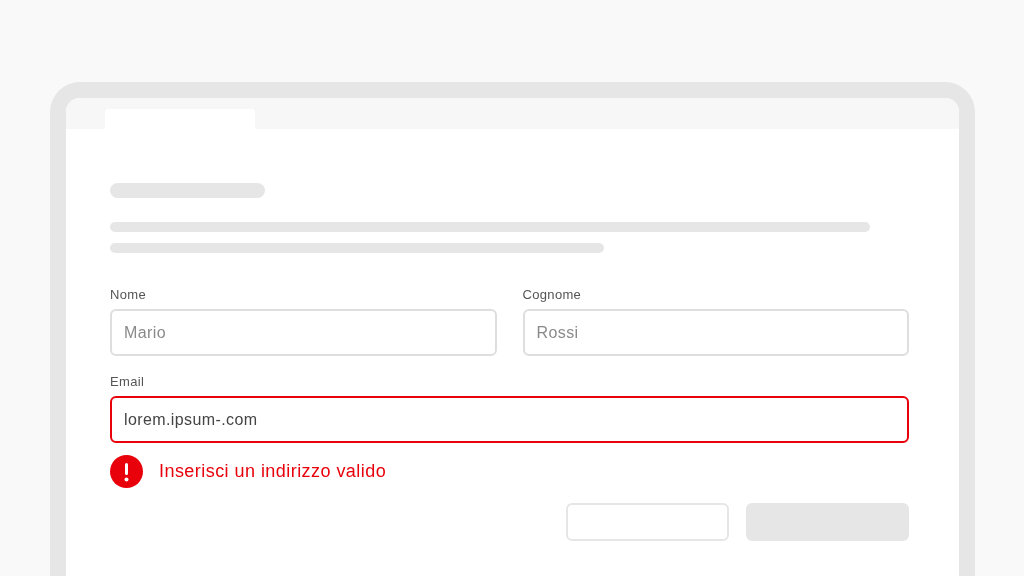  Describe the element at coordinates (715, 332) in the screenshot. I see `input-field: Rossi` at that location.